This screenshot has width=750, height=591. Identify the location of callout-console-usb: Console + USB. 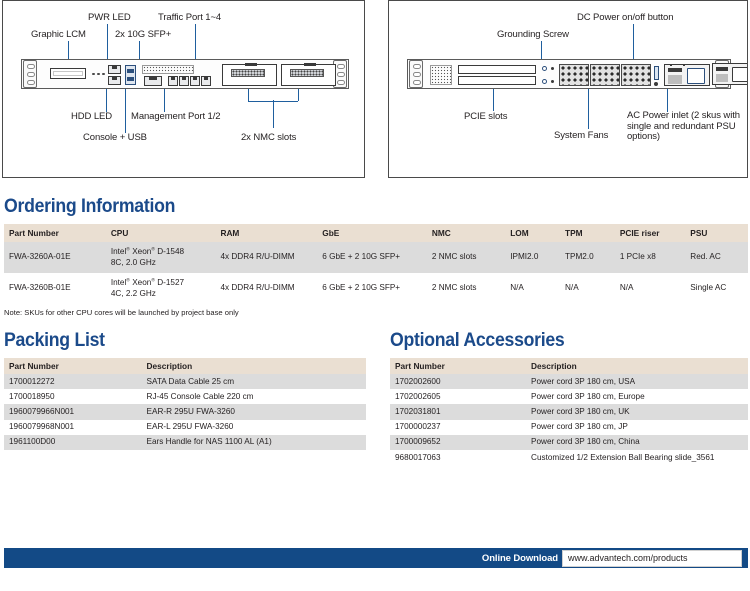
(115, 137).